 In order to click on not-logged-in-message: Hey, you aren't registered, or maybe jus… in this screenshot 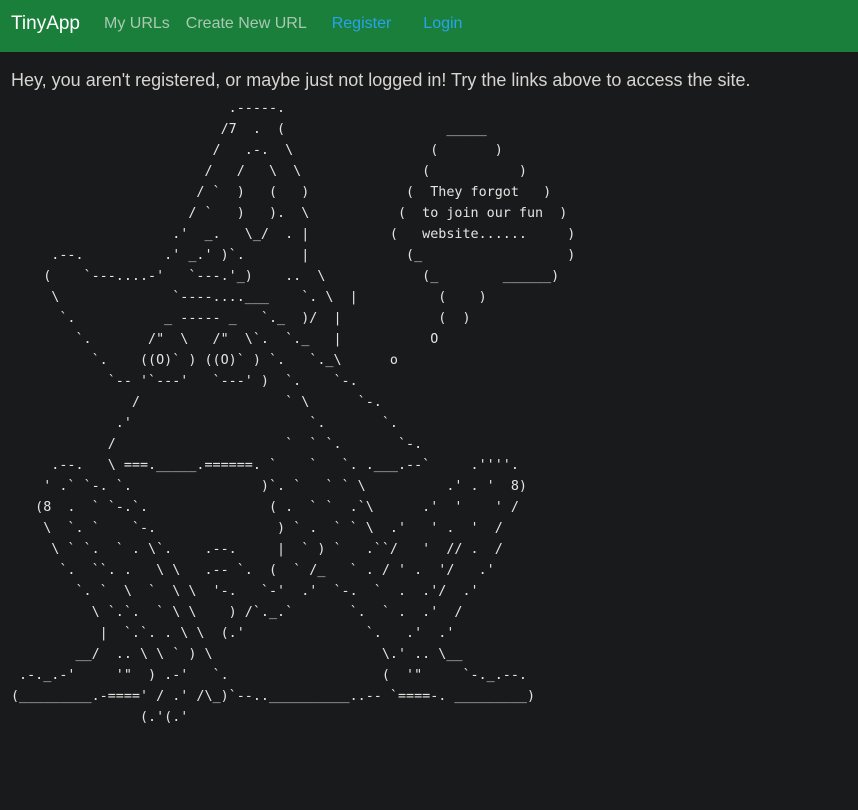, I will do `click(381, 80)`.